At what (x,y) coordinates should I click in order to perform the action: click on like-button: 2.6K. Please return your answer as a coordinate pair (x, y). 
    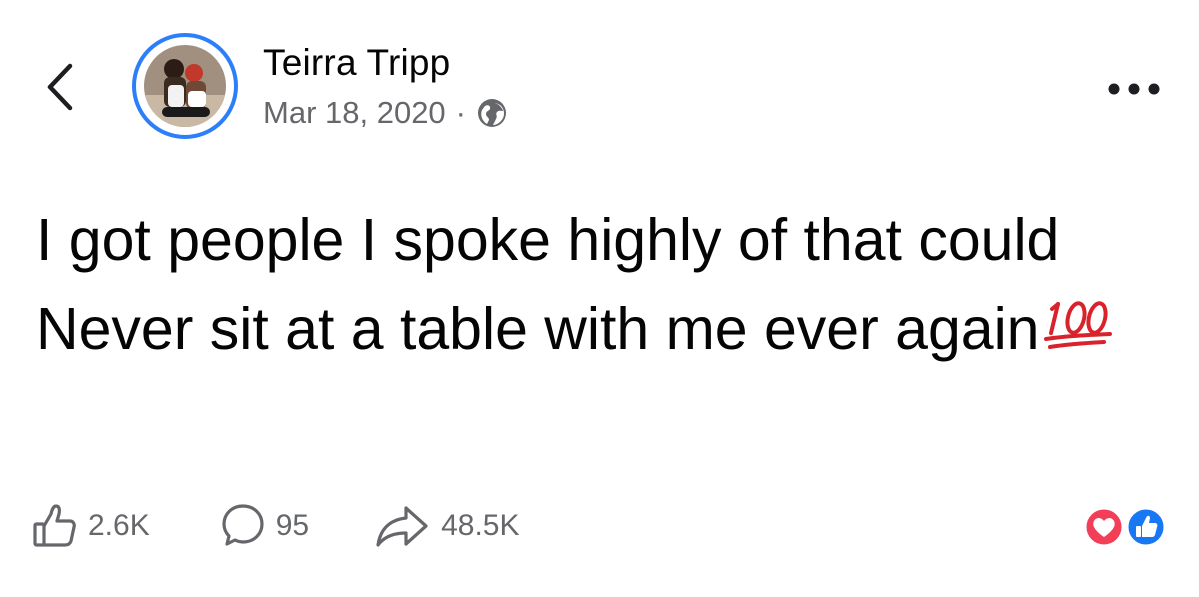
    Looking at the image, I should click on (90, 526).